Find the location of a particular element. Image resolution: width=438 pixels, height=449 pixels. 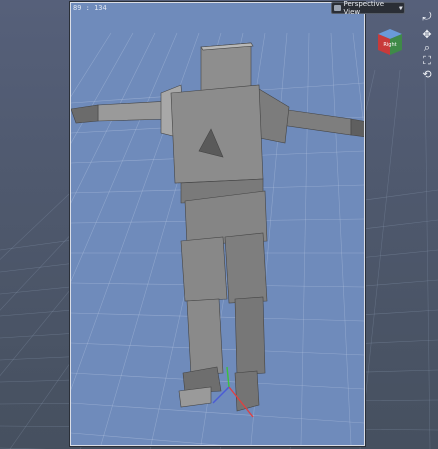

camera-selector: Perspective View ▾ is located at coordinates (368, 8).